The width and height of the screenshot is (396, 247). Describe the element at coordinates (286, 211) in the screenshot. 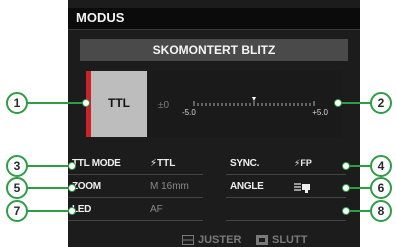

I see `empty-setting` at that location.